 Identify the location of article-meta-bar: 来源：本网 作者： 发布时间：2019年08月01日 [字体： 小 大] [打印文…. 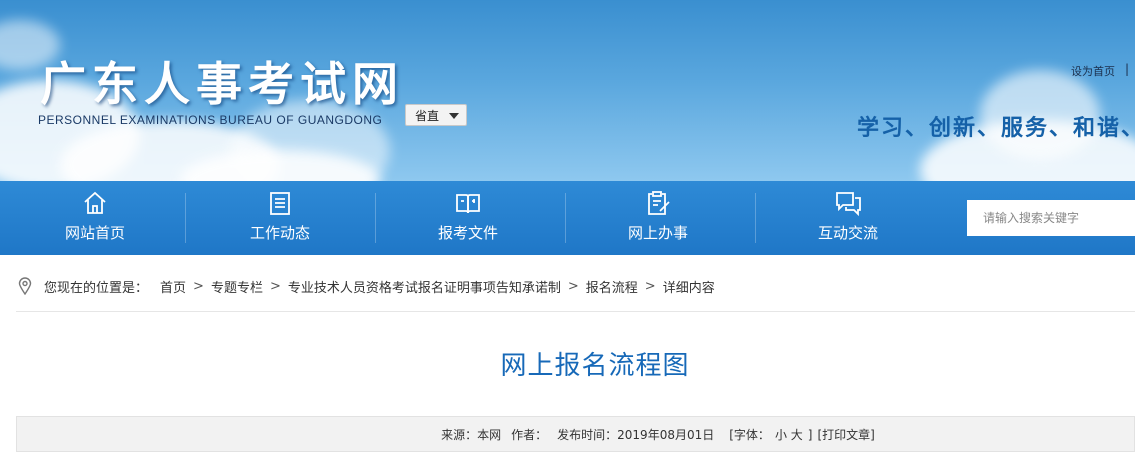
(575, 434).